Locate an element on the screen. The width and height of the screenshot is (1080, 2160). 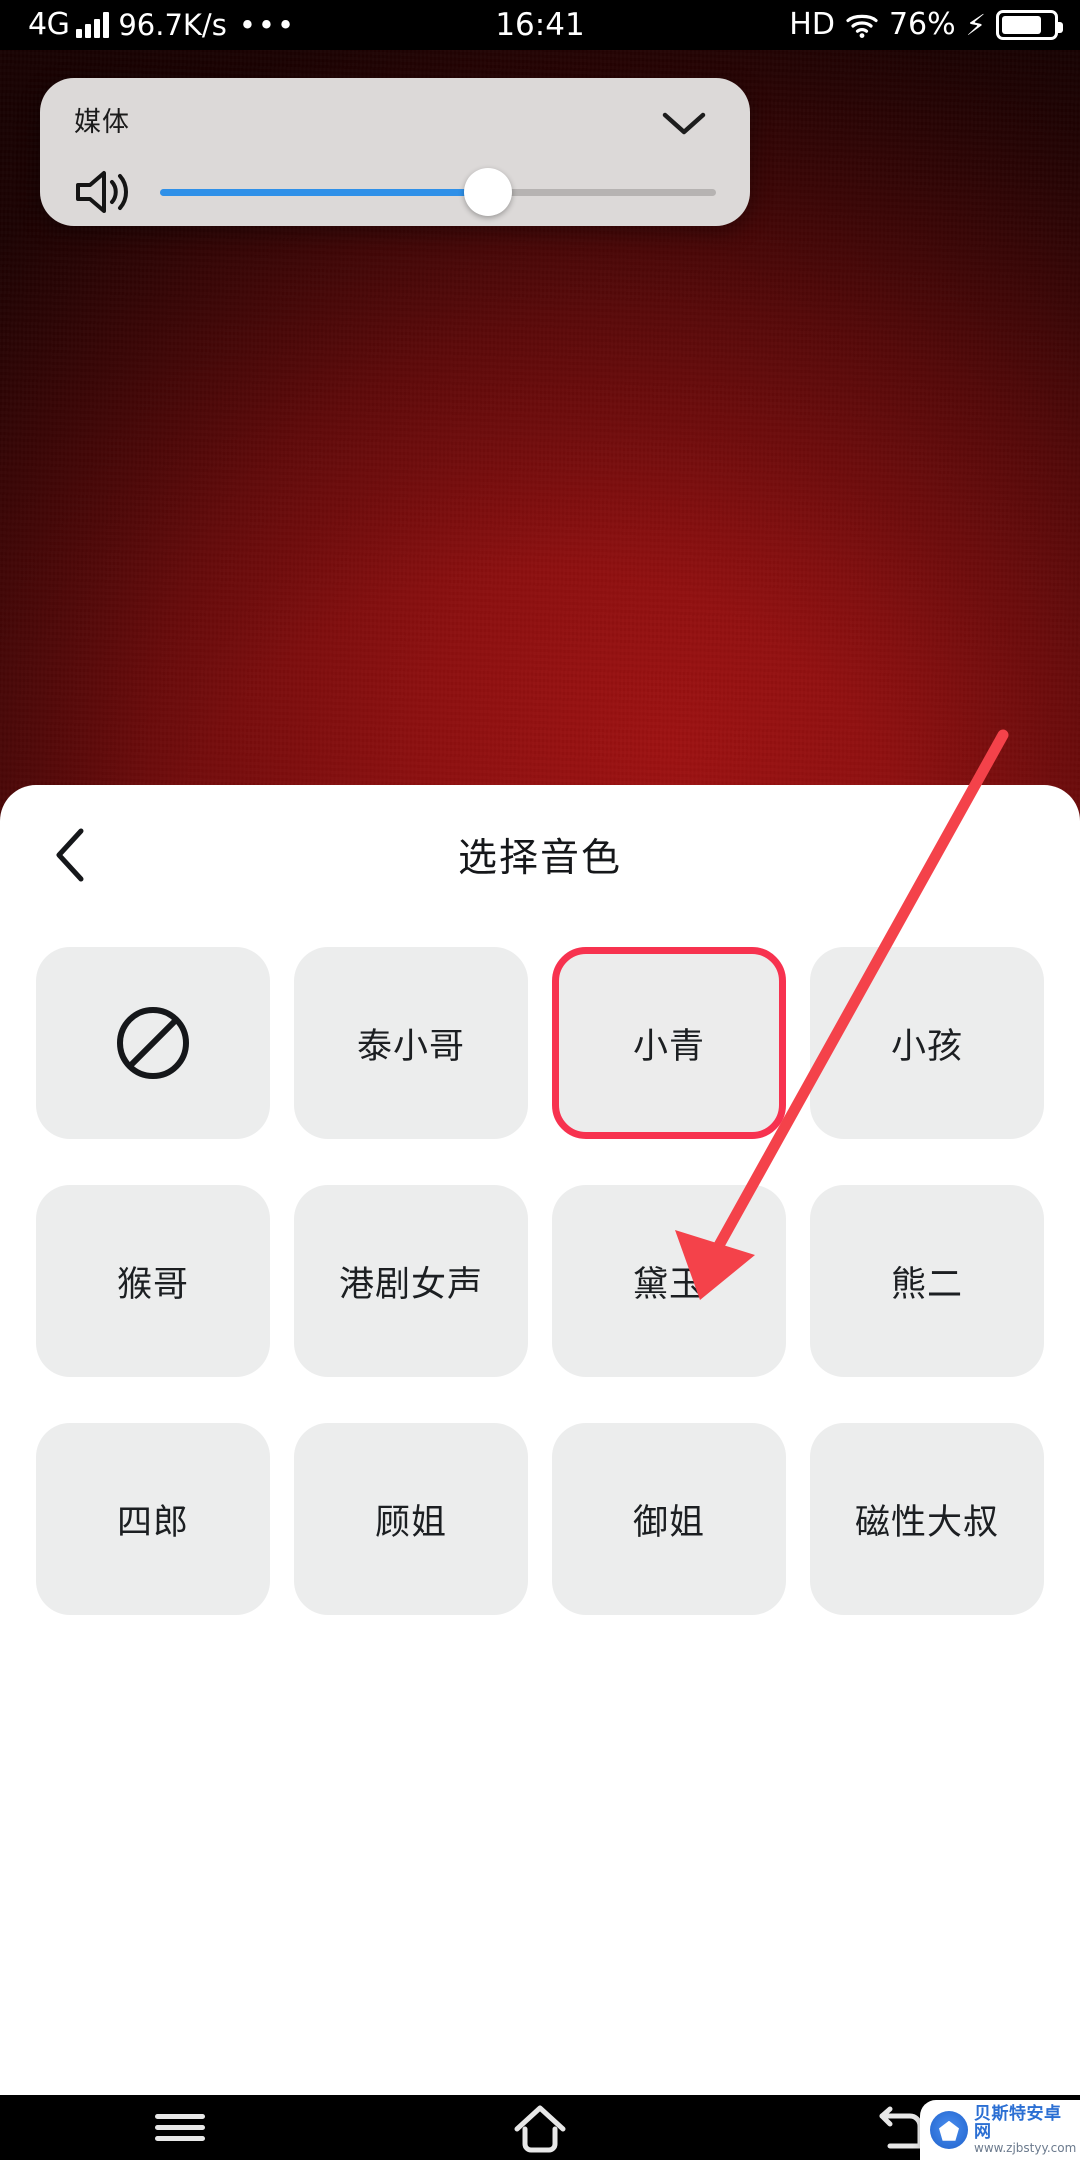
chevron-down-icon is located at coordinates (684, 123).